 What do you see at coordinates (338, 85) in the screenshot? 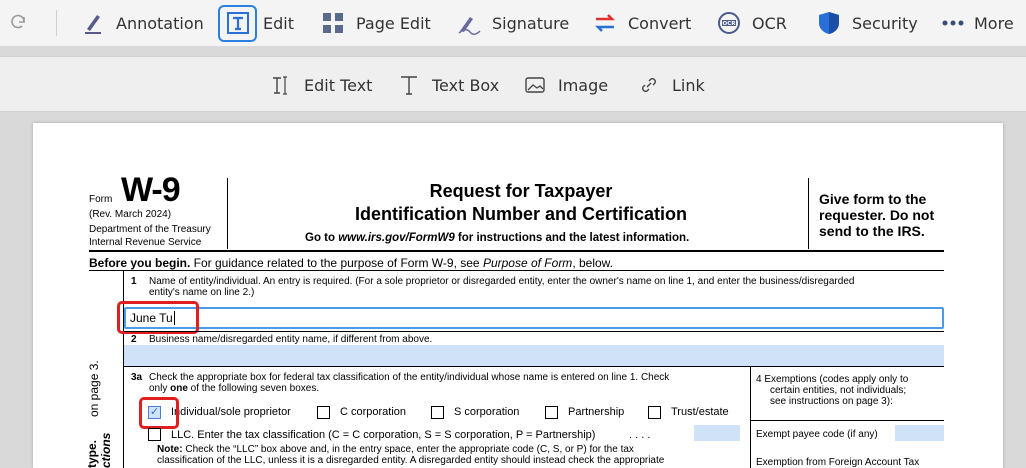
I see `subbar-edit-text-label: Edit Text` at bounding box center [338, 85].